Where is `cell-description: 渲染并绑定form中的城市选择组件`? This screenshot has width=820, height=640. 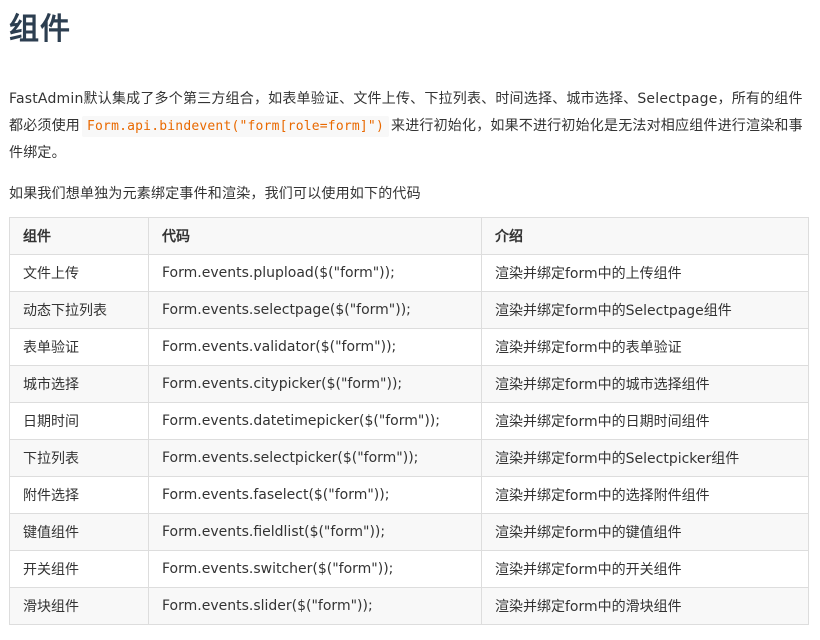 cell-description: 渲染并绑定form中的城市选择组件 is located at coordinates (645, 384).